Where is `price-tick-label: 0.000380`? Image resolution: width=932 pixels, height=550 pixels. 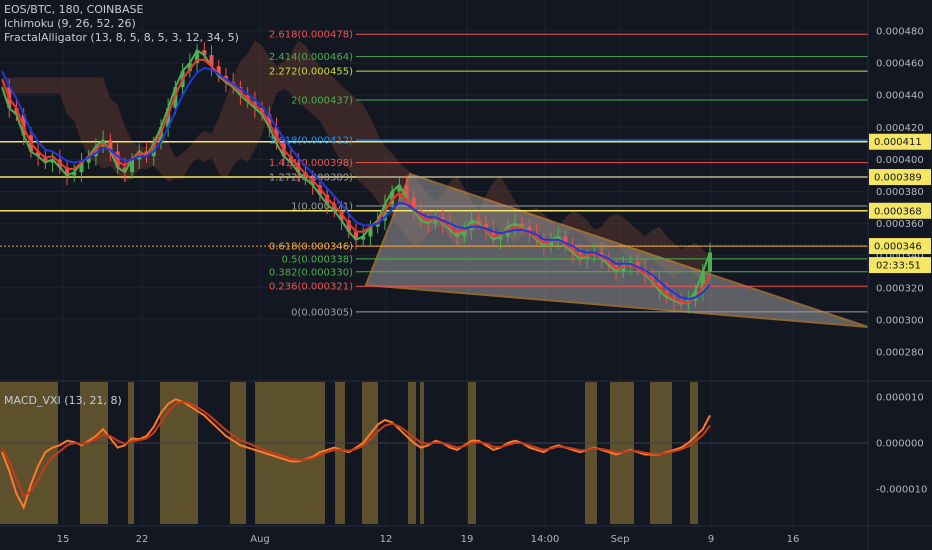
price-tick-label: 0.000380 is located at coordinates (900, 192).